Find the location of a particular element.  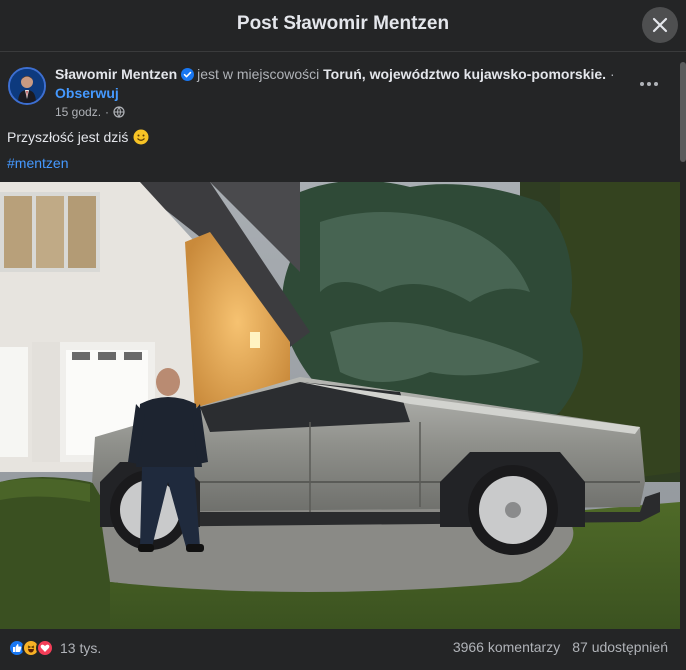

verified-badge-icon is located at coordinates (188, 74).